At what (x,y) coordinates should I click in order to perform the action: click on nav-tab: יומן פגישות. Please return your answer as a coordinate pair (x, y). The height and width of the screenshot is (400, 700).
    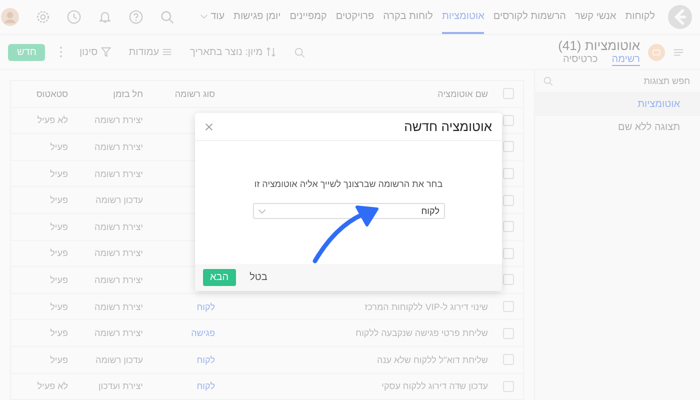
    Looking at the image, I should click on (257, 17).